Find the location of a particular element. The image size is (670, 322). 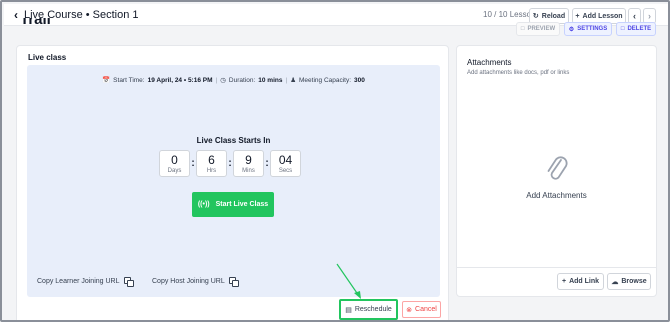

cloud-upload-icon: ☁ is located at coordinates (615, 282).